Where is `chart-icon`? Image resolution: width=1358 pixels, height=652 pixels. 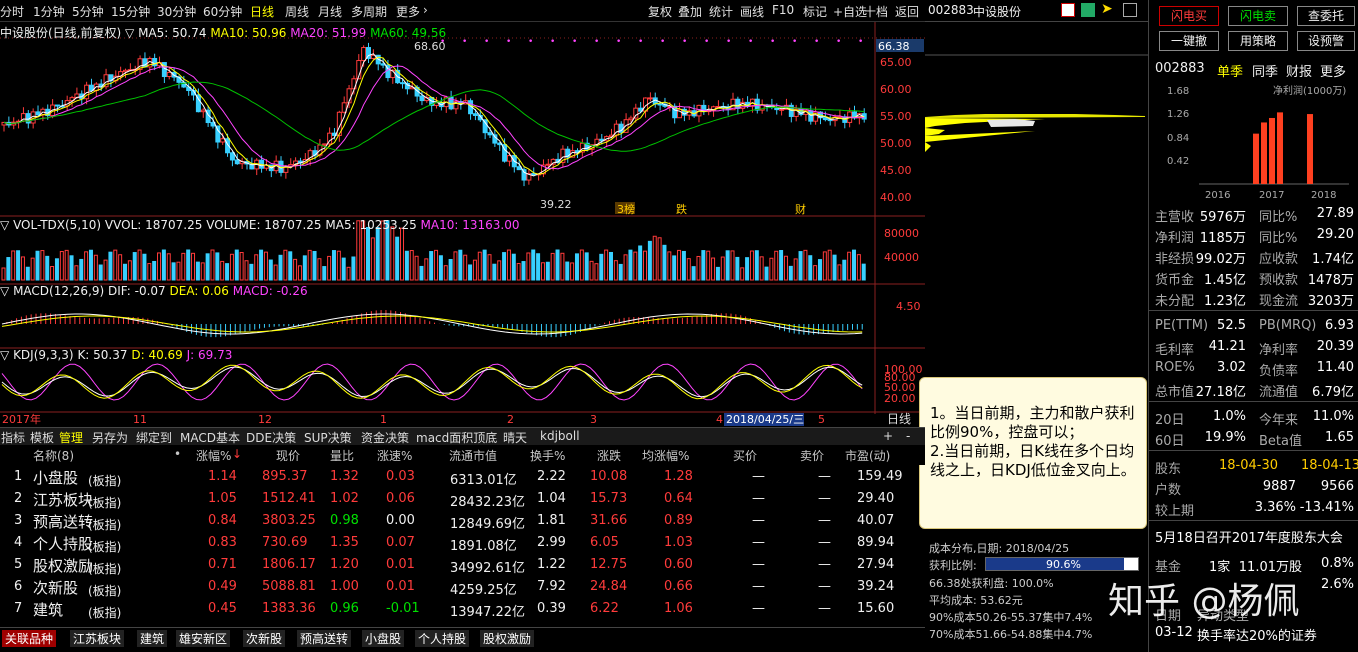
chart-icon is located at coordinates (1088, 10).